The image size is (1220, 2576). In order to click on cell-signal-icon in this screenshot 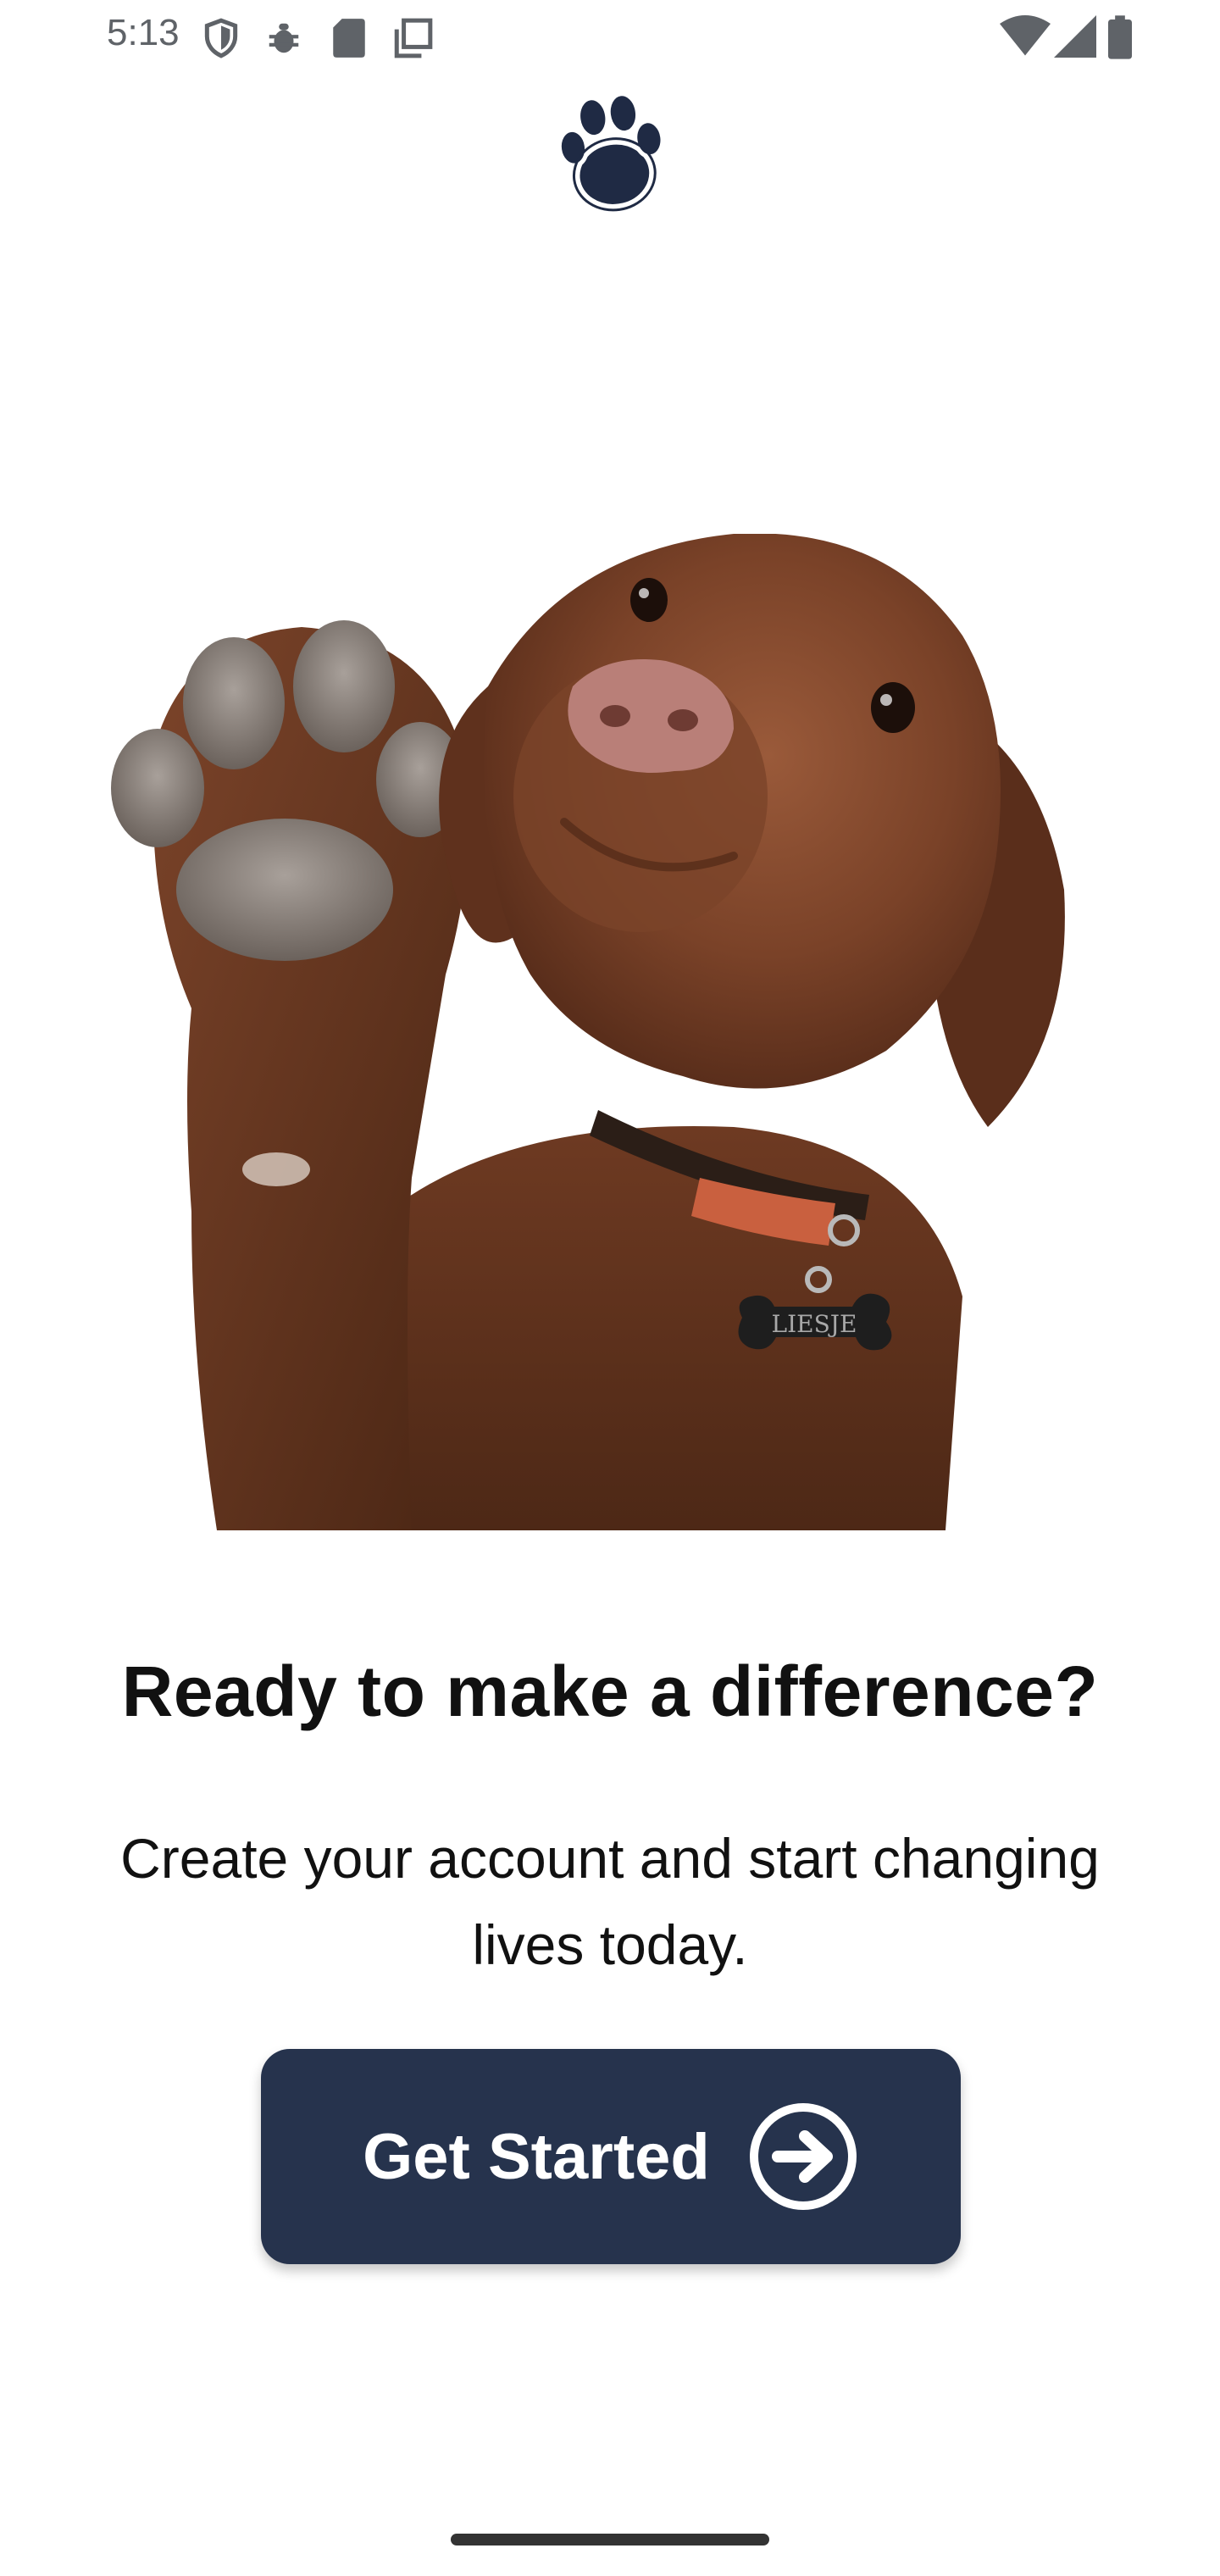, I will do `click(1075, 38)`.